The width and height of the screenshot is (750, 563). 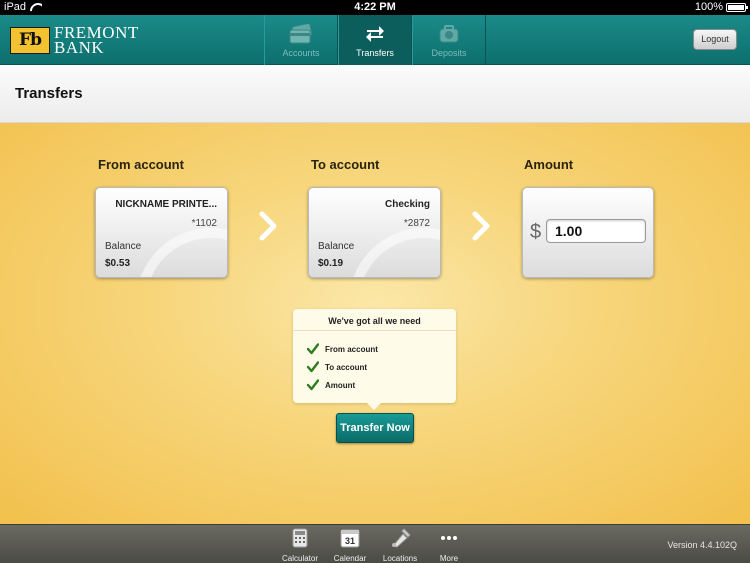 What do you see at coordinates (374, 330) in the screenshot?
I see `checklist-divider` at bounding box center [374, 330].